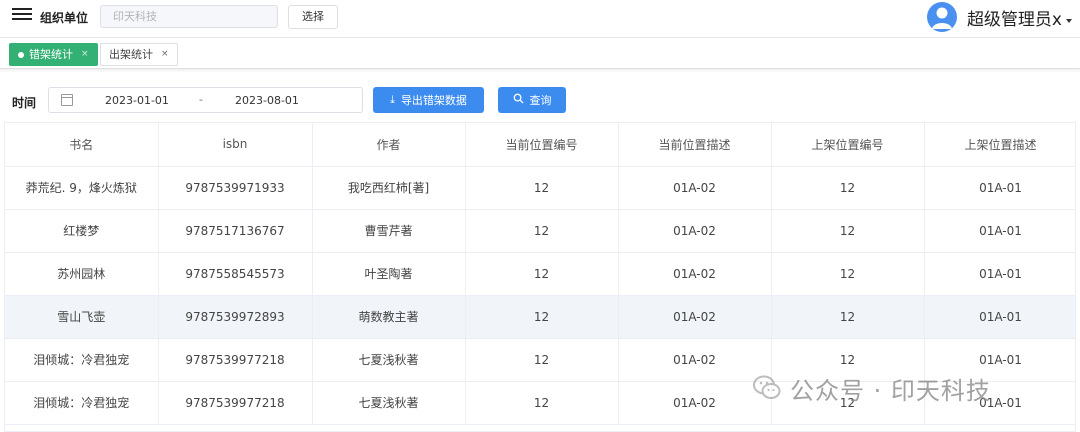 The height and width of the screenshot is (432, 1080). Describe the element at coordinates (1014, 19) in the screenshot. I see `username: 超级管理员x` at that location.